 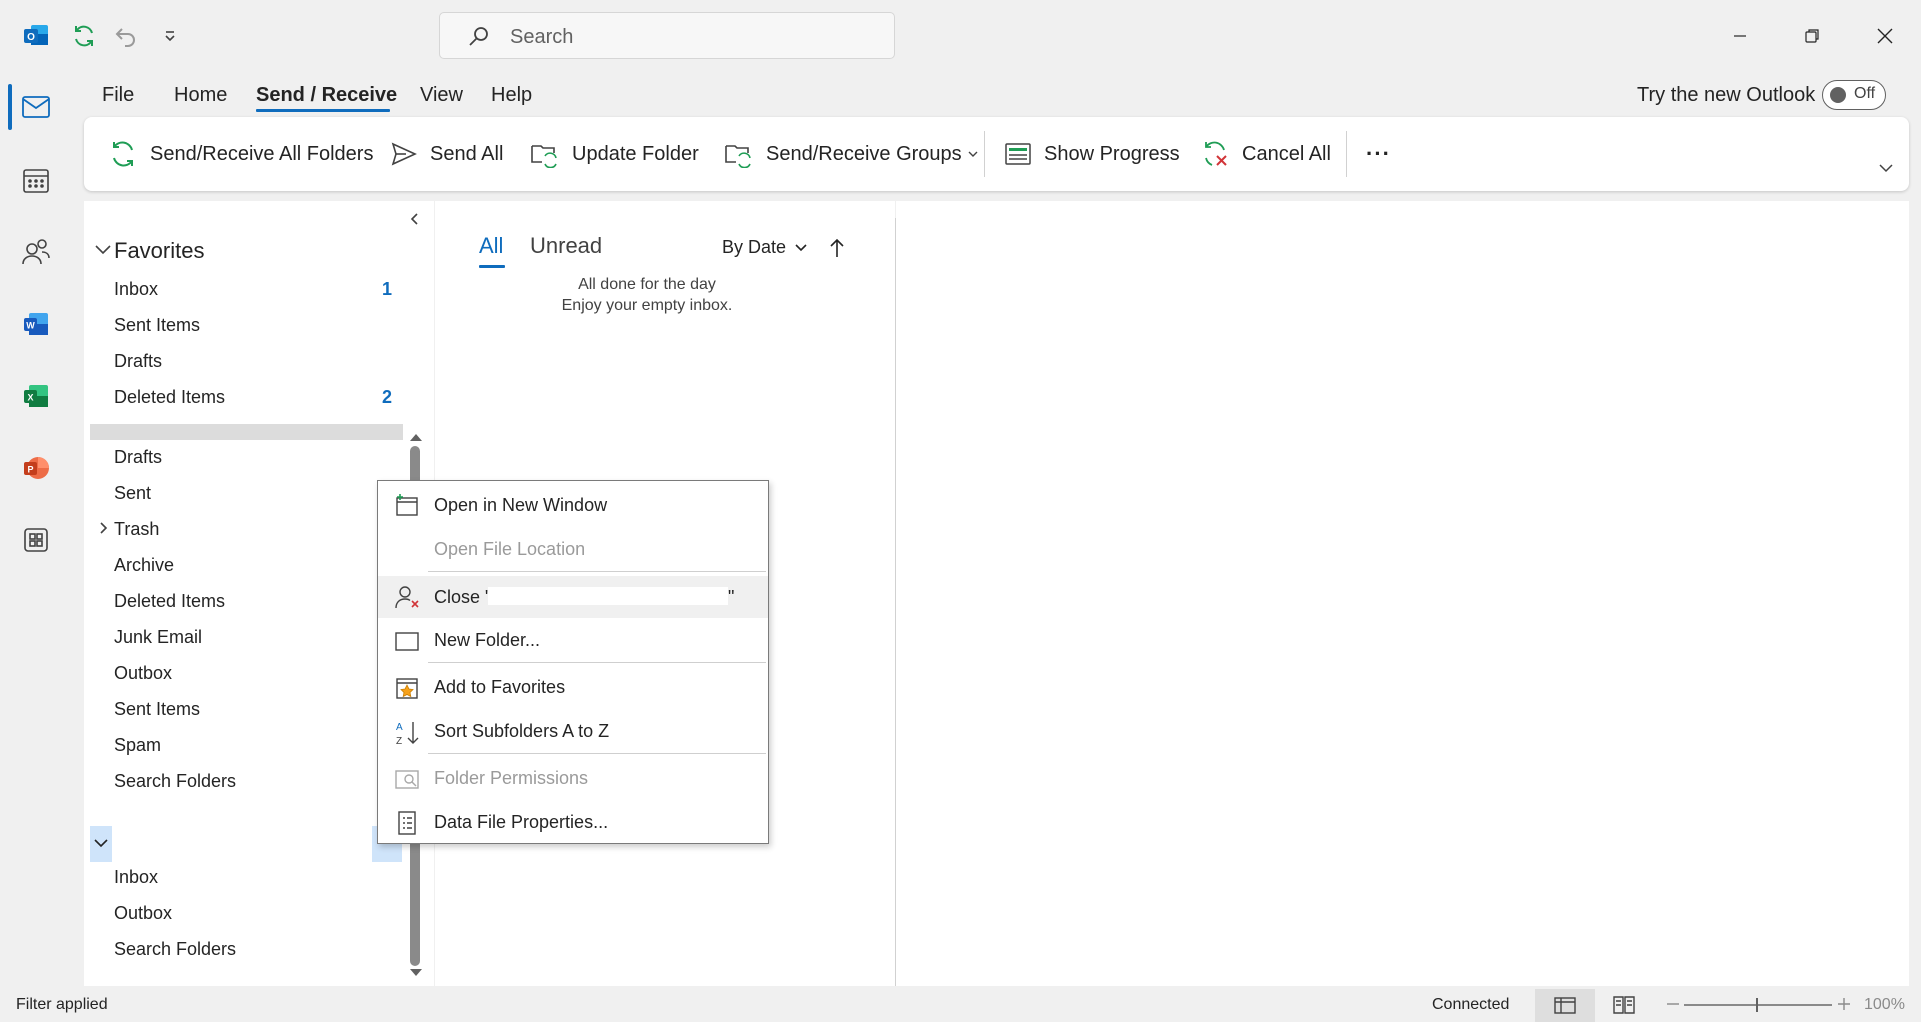 I want to click on zoom-in-icon, so click(x=1844, y=1004).